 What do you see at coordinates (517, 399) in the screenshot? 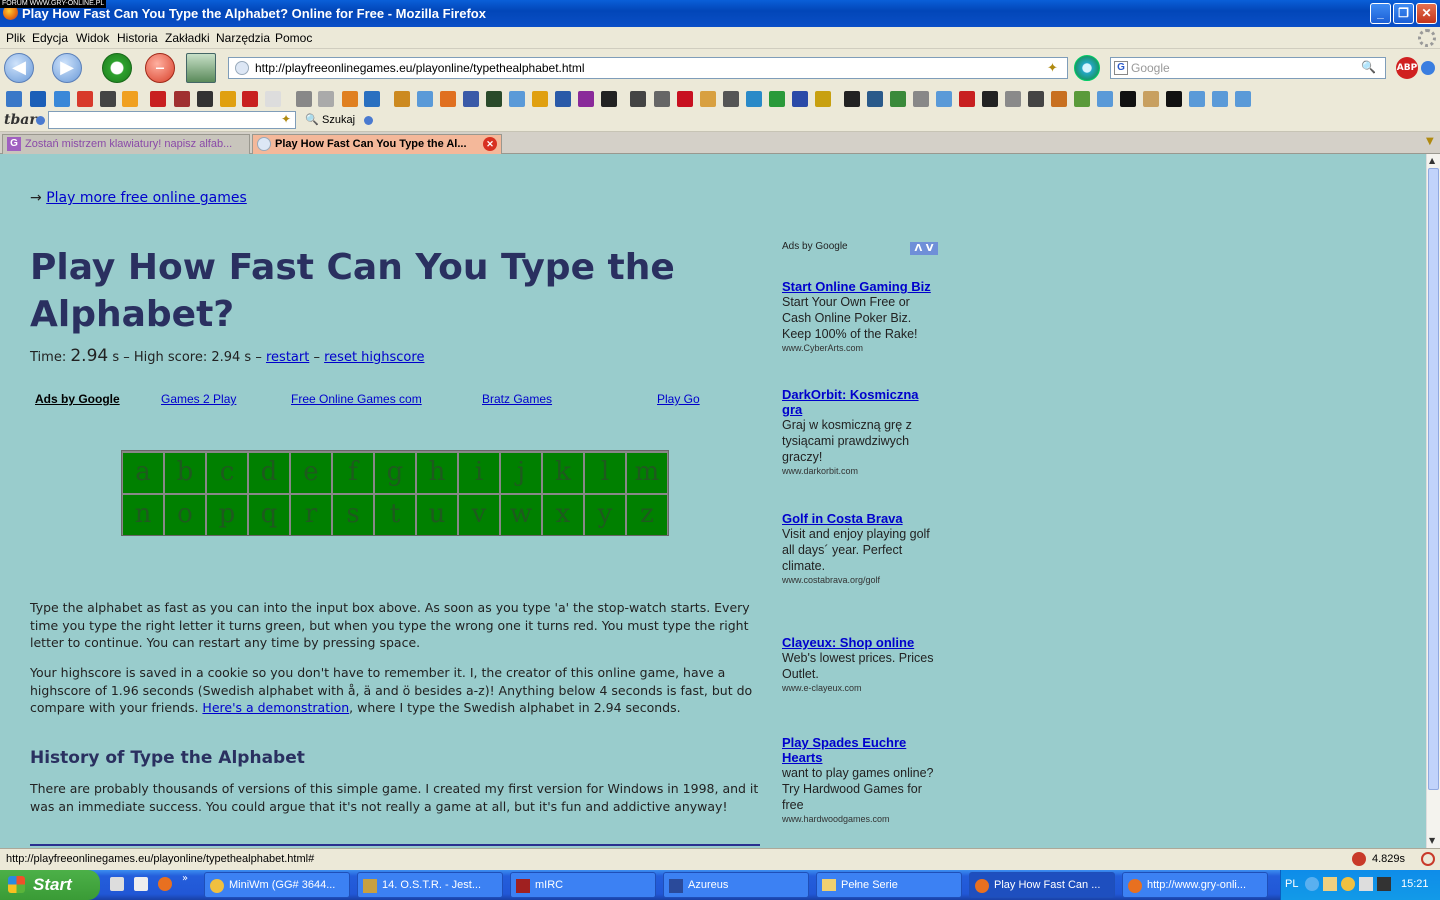
I see `ad-link-bratz-games: Bratz Games` at bounding box center [517, 399].